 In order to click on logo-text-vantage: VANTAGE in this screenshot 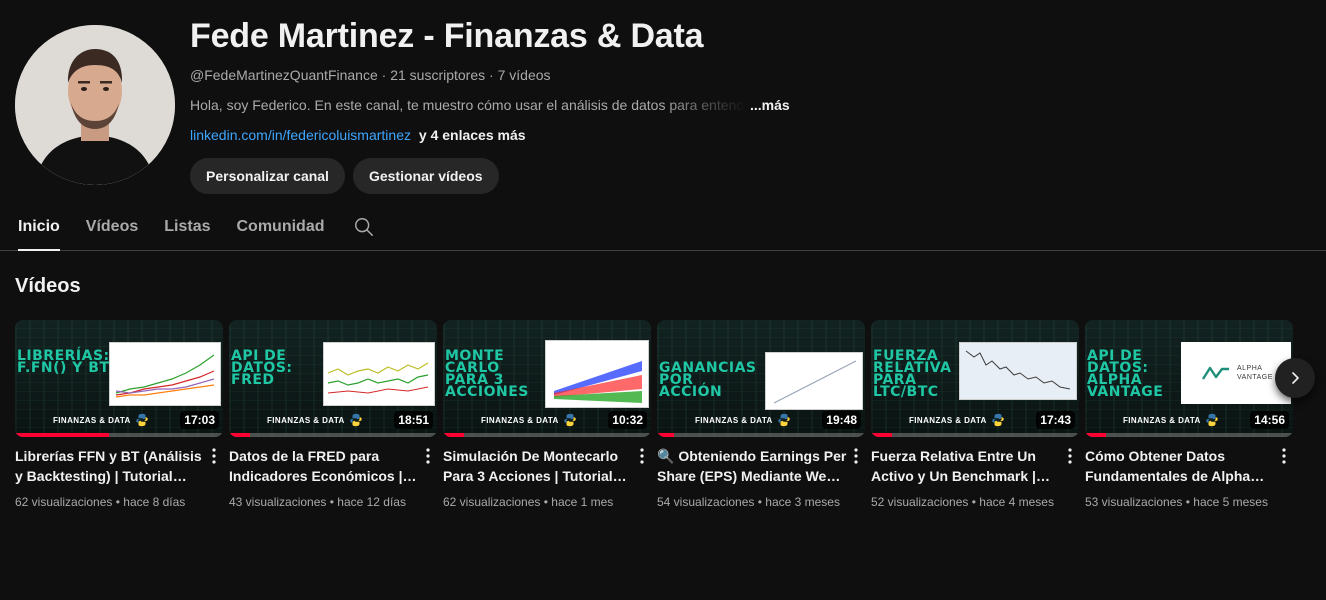, I will do `click(1255, 377)`.